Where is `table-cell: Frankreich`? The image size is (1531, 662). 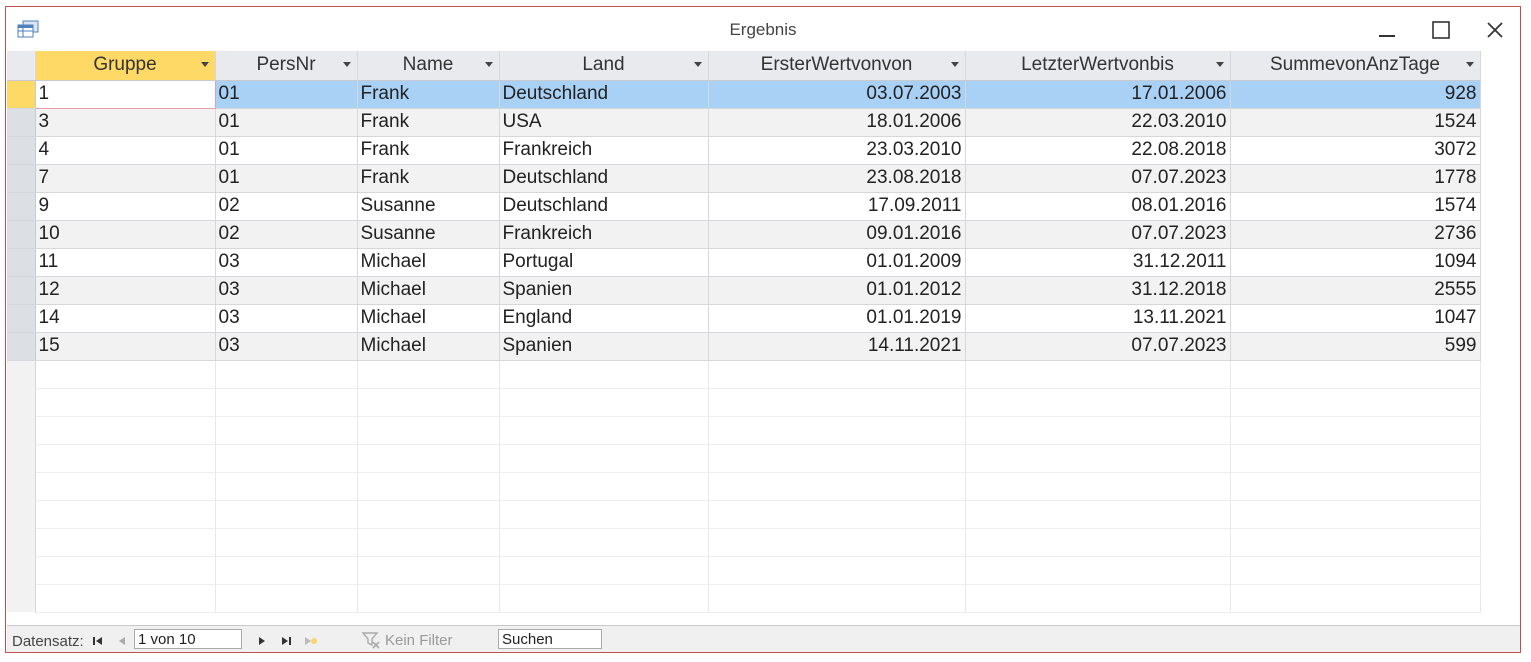 table-cell: Frankreich is located at coordinates (604, 150).